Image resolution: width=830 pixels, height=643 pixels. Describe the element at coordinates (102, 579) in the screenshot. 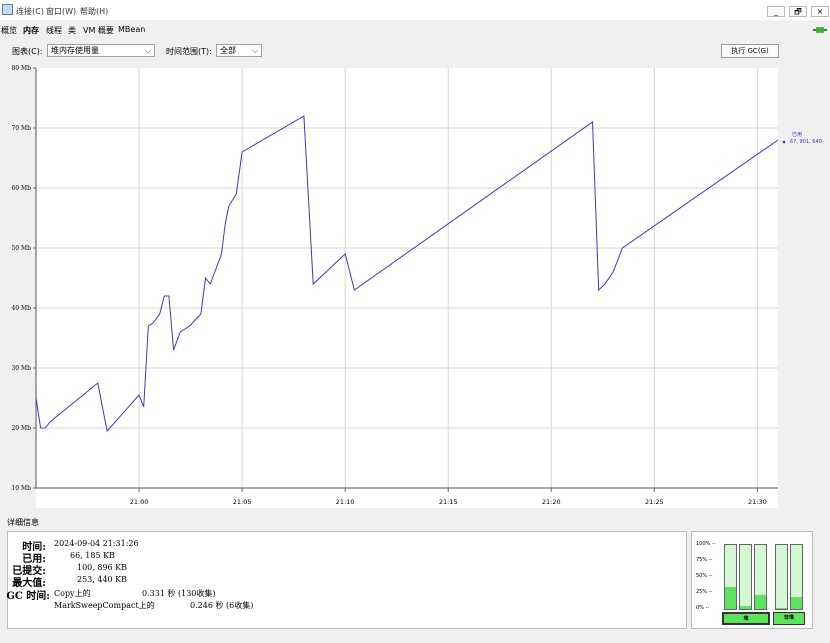

I see `detail-value: 253, 440 KB` at that location.